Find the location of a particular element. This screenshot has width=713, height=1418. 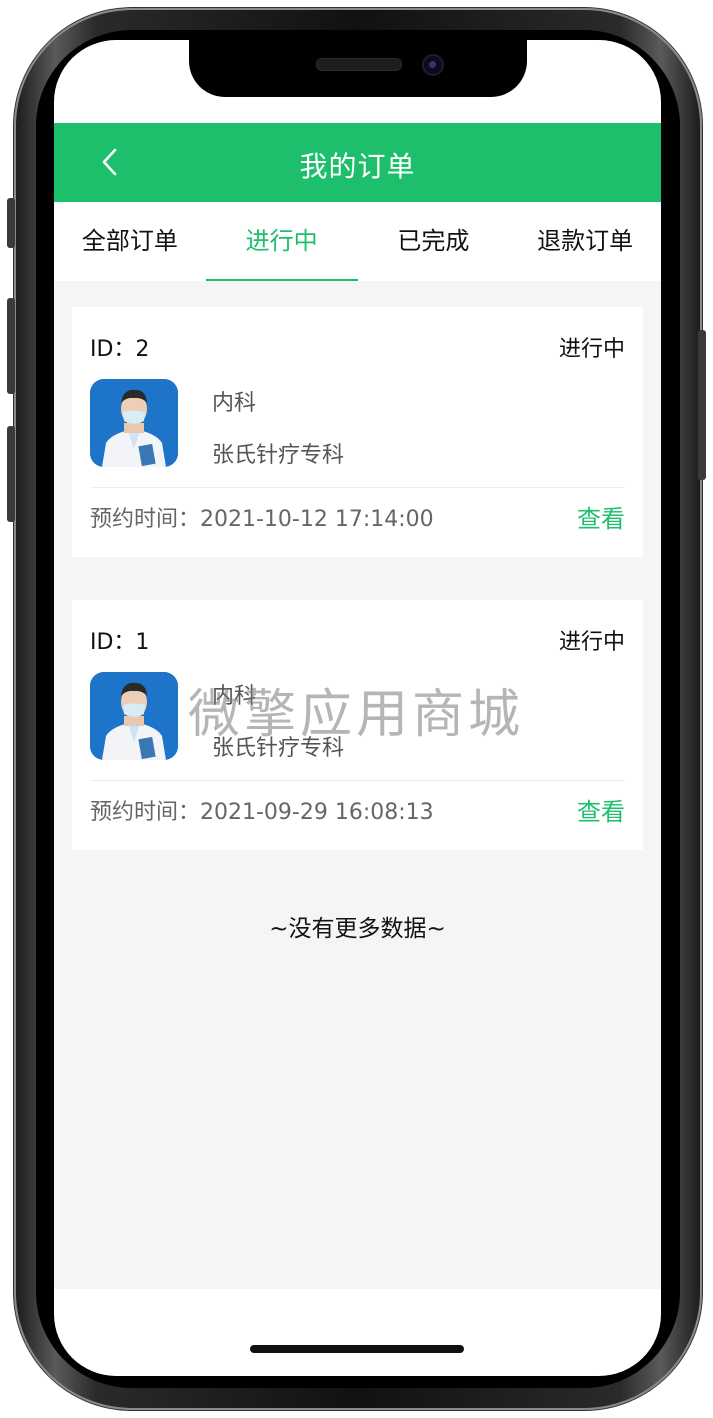

tab-all-orders: 全部订单 is located at coordinates (130, 241).